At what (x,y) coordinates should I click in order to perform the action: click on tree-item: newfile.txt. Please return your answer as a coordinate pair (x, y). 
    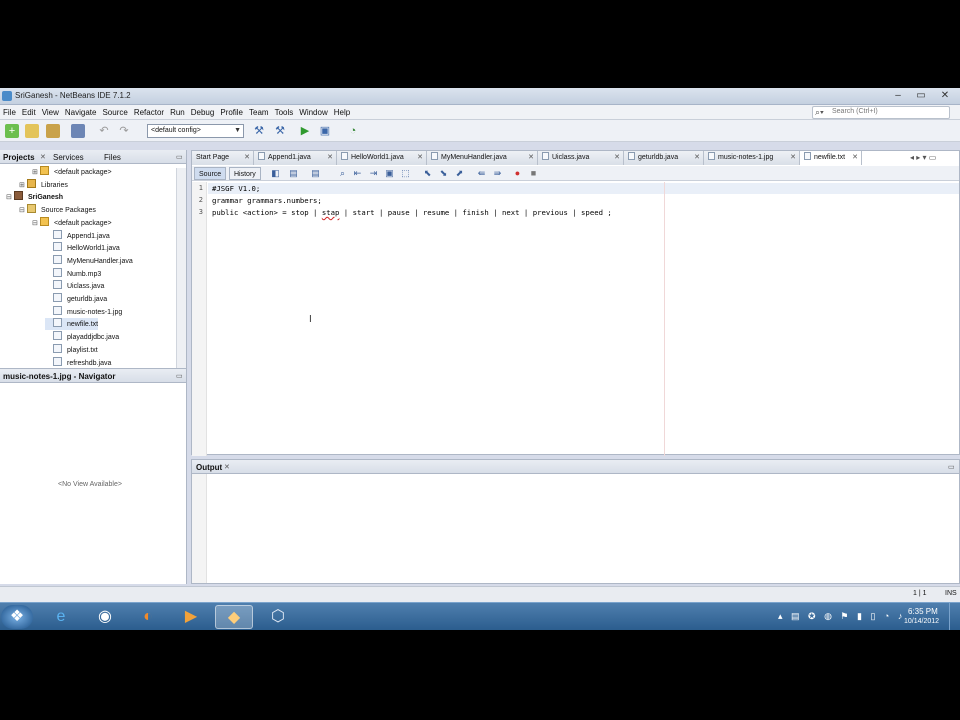
    Looking at the image, I should click on (72, 324).